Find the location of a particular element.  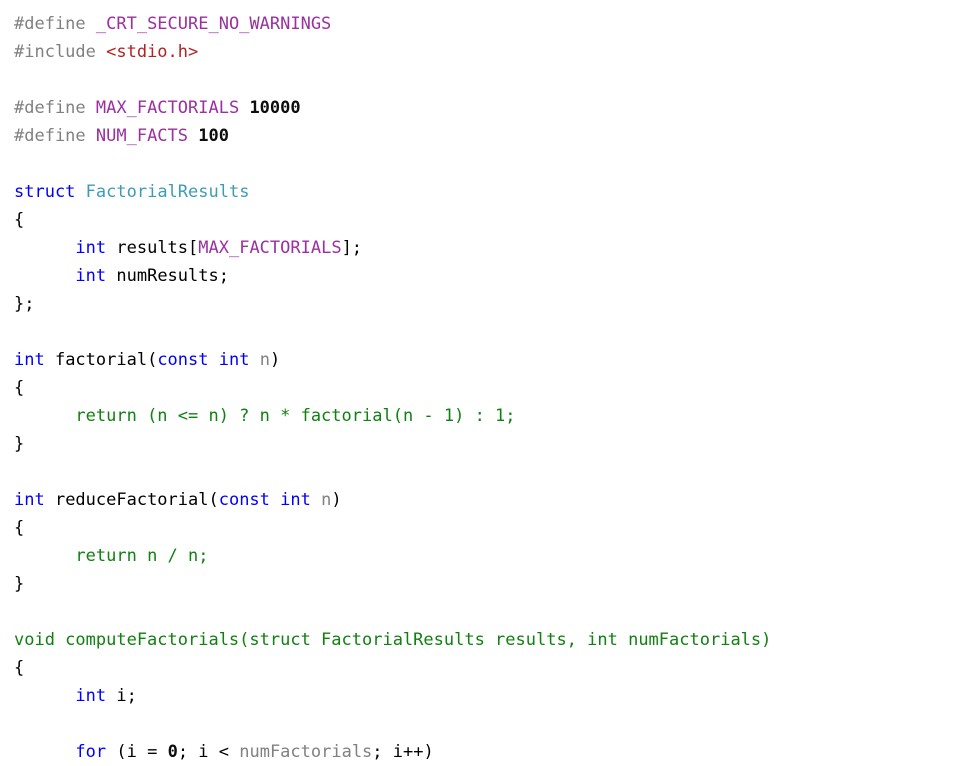

code-token-plain: results[ is located at coordinates (152, 248).